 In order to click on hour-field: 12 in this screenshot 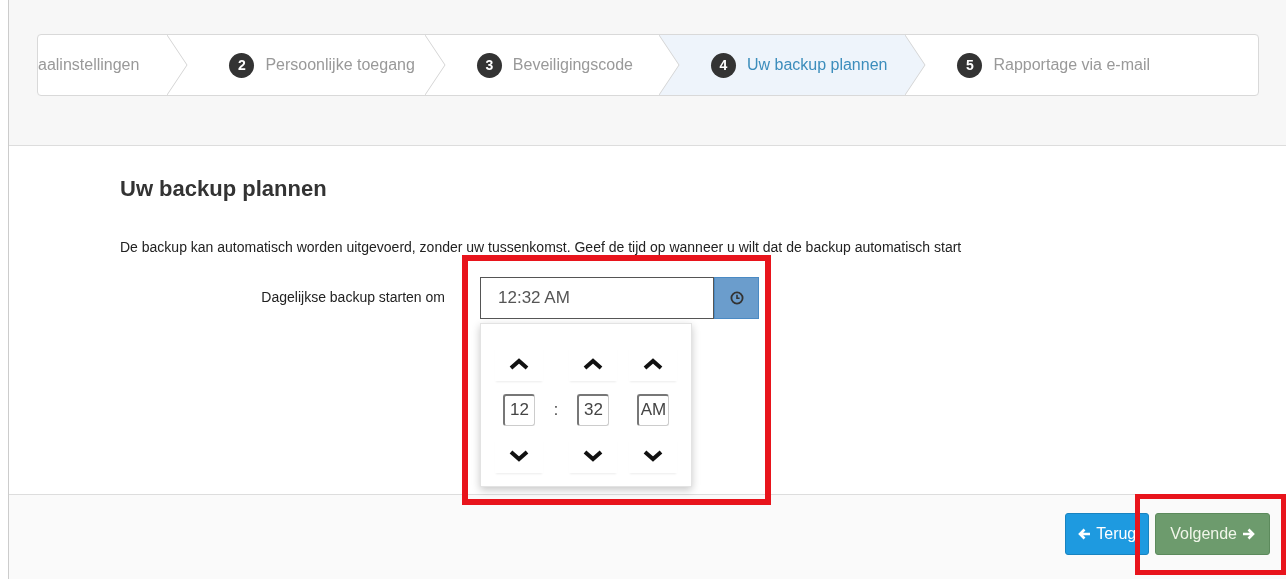, I will do `click(519, 410)`.